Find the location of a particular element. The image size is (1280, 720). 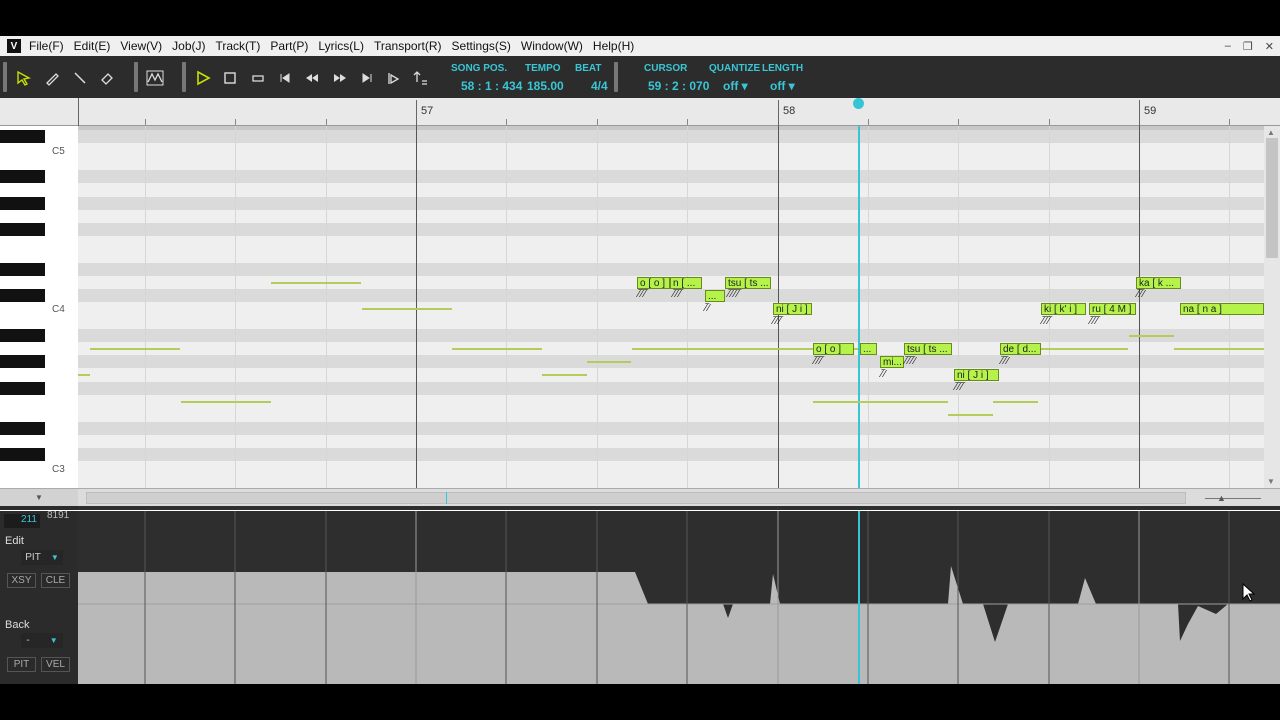

menu-job: Job(J) is located at coordinates (188, 46).